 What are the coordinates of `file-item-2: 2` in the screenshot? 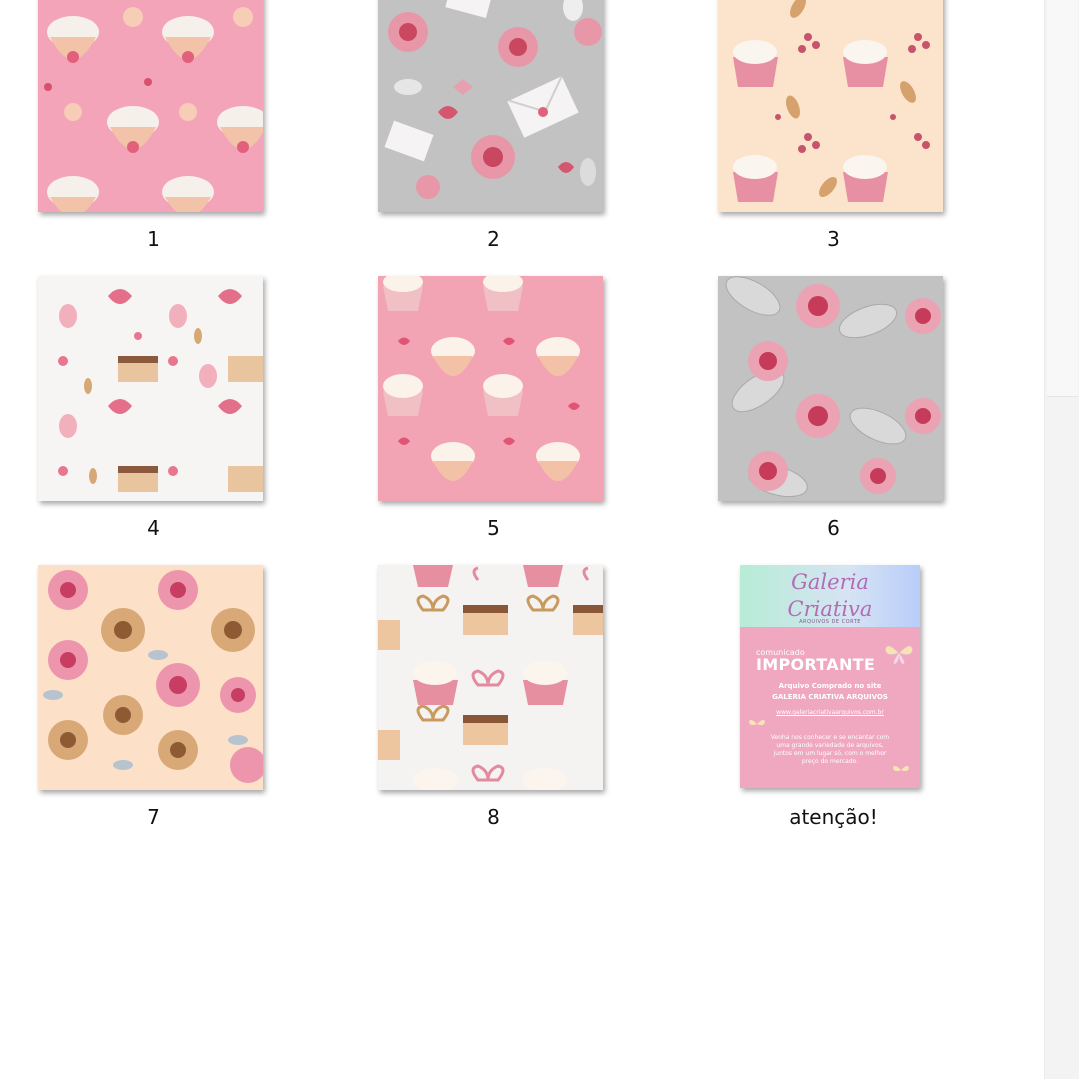 It's located at (471, 138).